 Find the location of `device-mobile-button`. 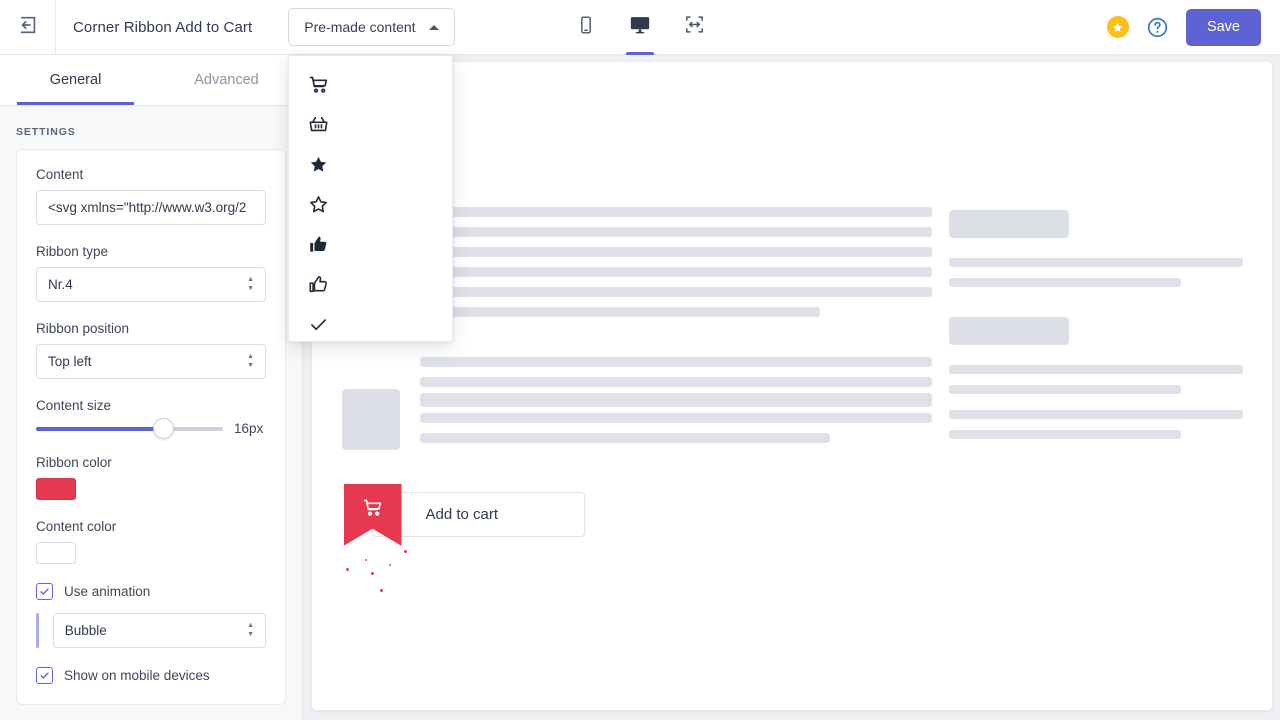

device-mobile-button is located at coordinates (586, 27).